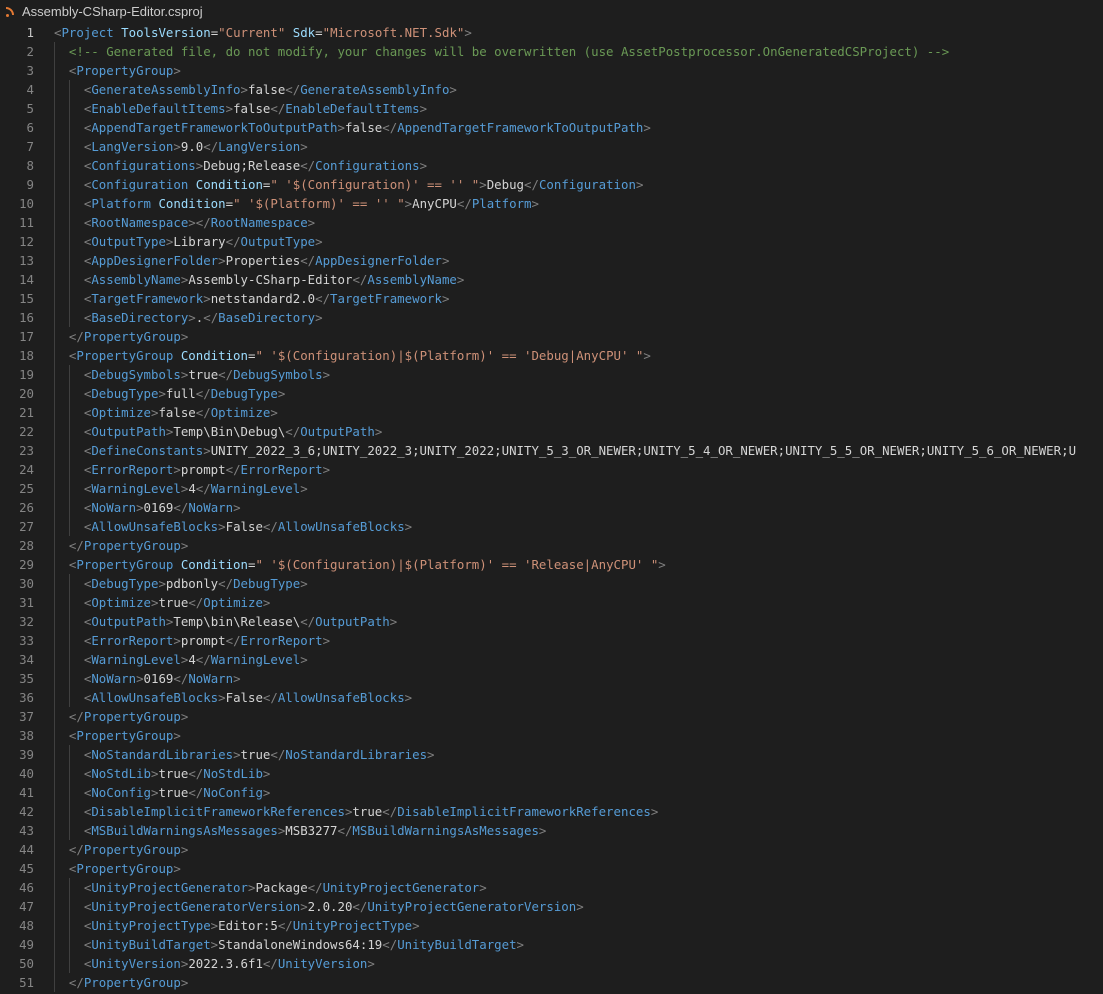 The height and width of the screenshot is (994, 1103). What do you see at coordinates (551, 336) in the screenshot?
I see `code-line: 17 </PropertyGroup>` at bounding box center [551, 336].